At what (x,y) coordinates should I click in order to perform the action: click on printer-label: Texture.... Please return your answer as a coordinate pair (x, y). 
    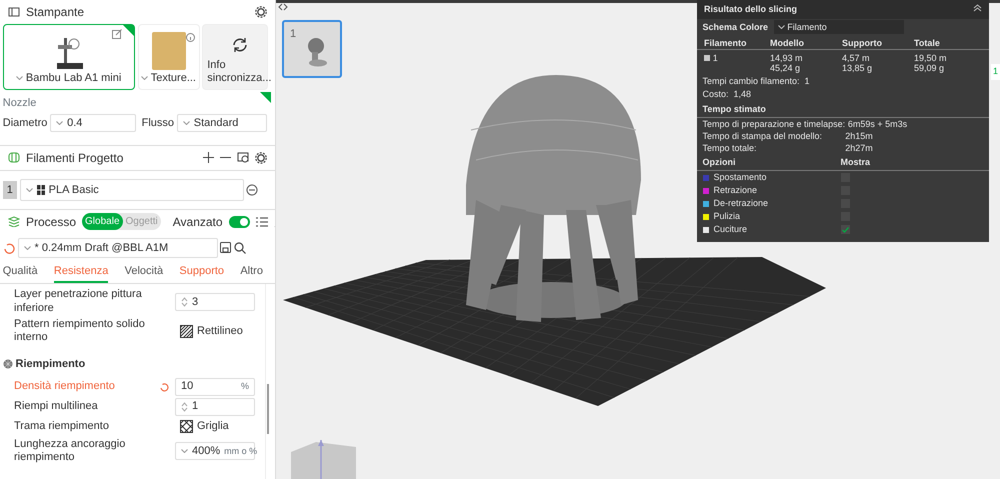
    Looking at the image, I should click on (173, 78).